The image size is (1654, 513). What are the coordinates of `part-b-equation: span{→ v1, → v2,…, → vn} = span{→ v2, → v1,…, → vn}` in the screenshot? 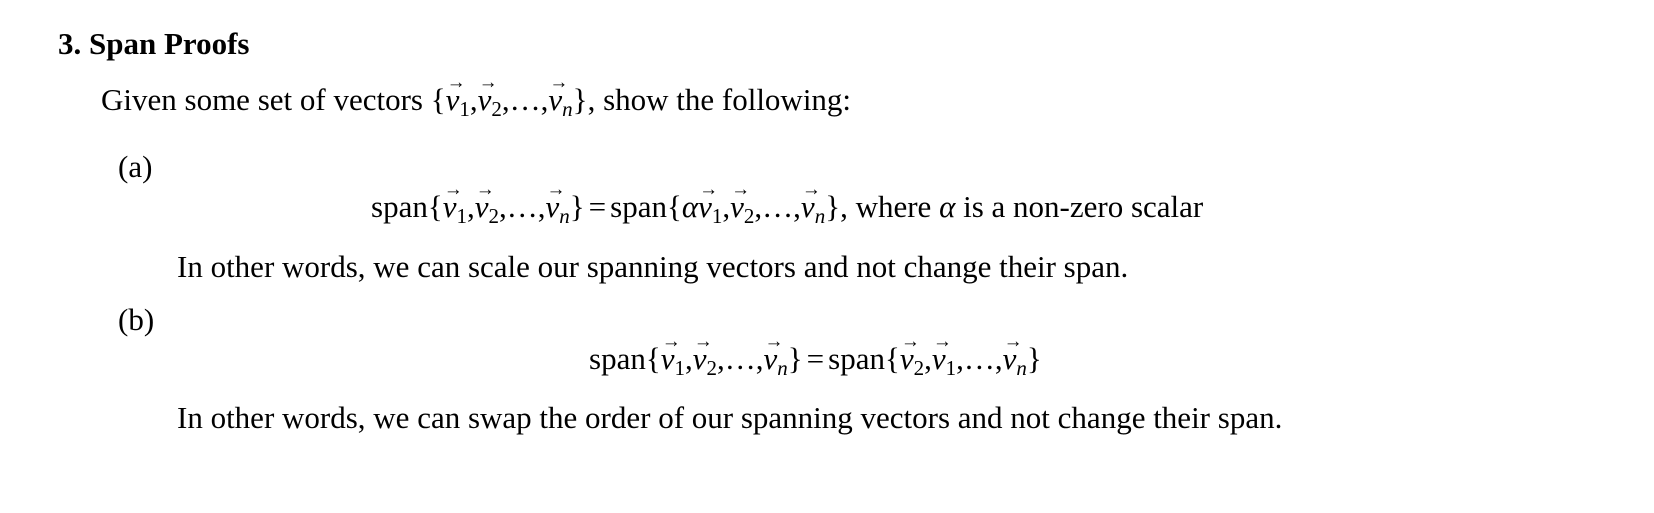 It's located at (815, 355).